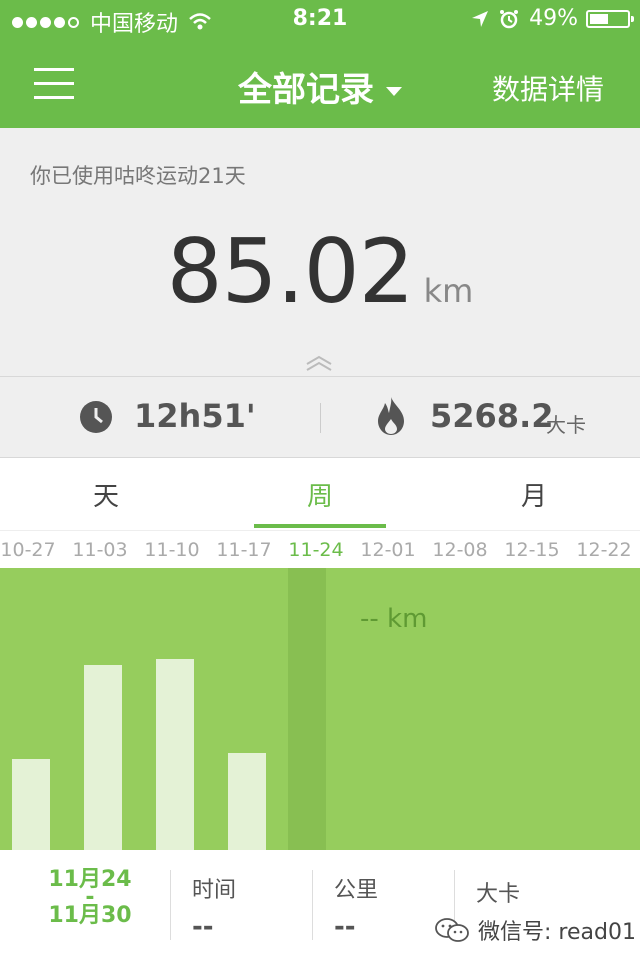 Image resolution: width=640 pixels, height=960 pixels. Describe the element at coordinates (604, 550) in the screenshot. I see `week-label: 12-22` at that location.